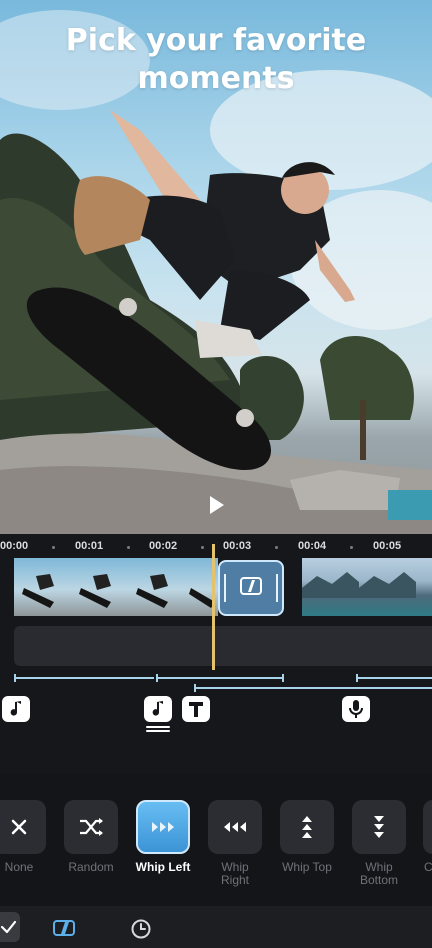 This screenshot has height=948, width=432. I want to click on ruler-label: 00:04, so click(312, 546).